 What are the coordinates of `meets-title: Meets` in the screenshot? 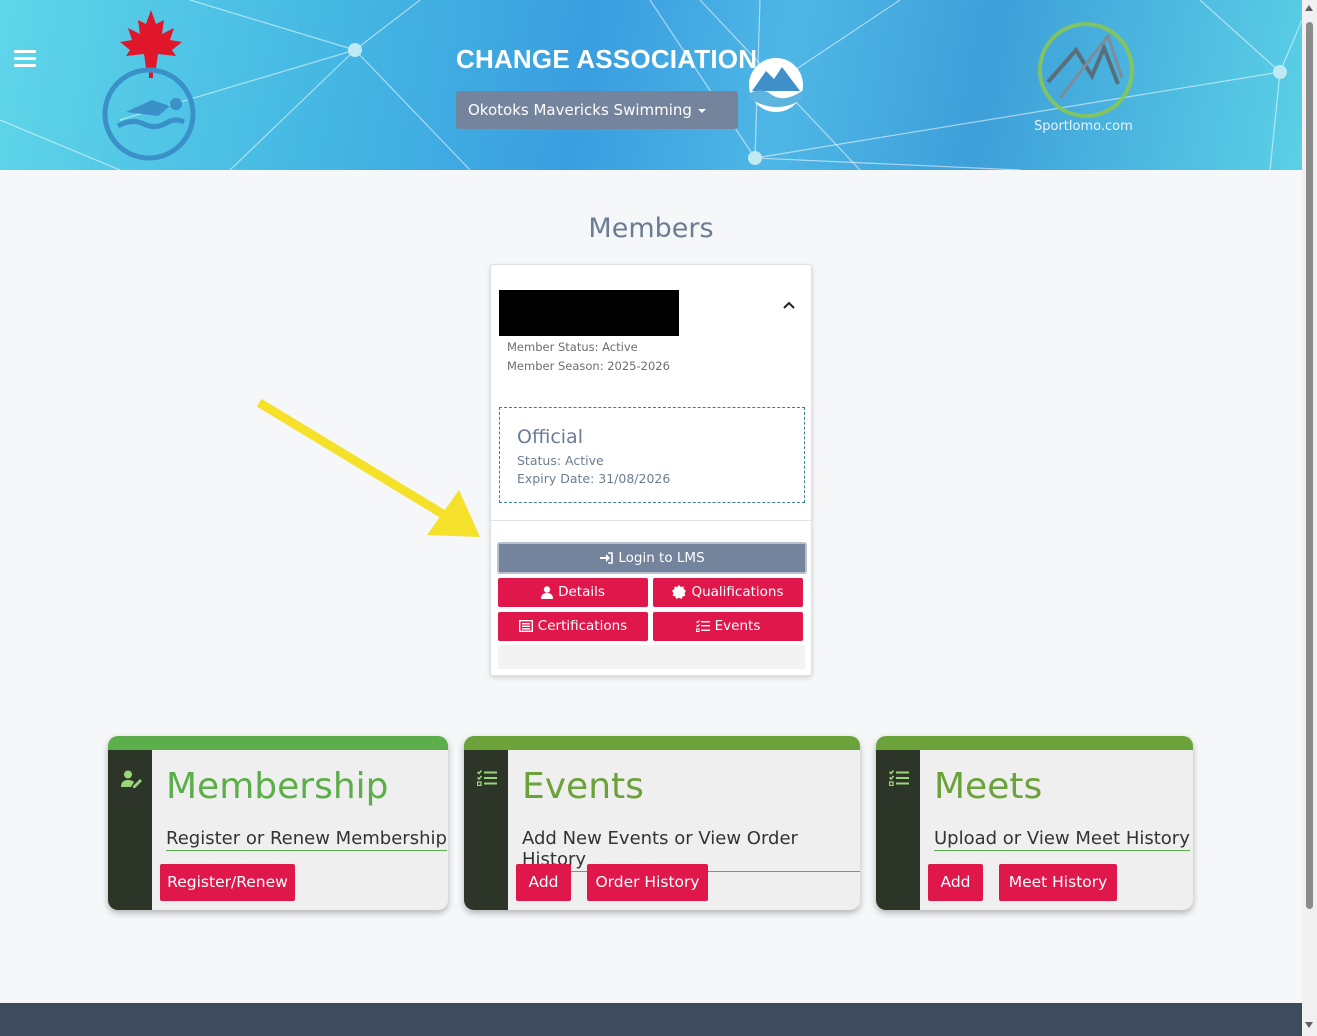 It's located at (988, 786).